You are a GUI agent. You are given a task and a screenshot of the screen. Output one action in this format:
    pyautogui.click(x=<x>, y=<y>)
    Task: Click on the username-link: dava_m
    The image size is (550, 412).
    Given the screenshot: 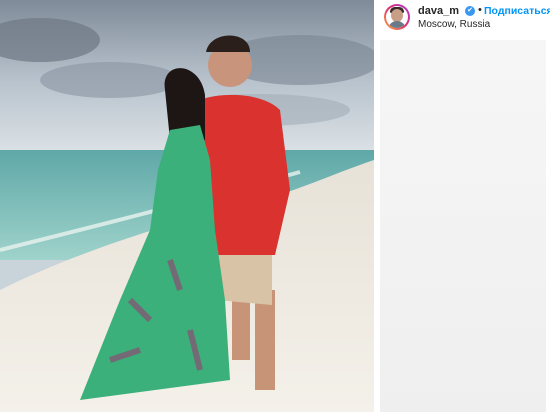 What is the action you would take?
    pyautogui.click(x=438, y=11)
    